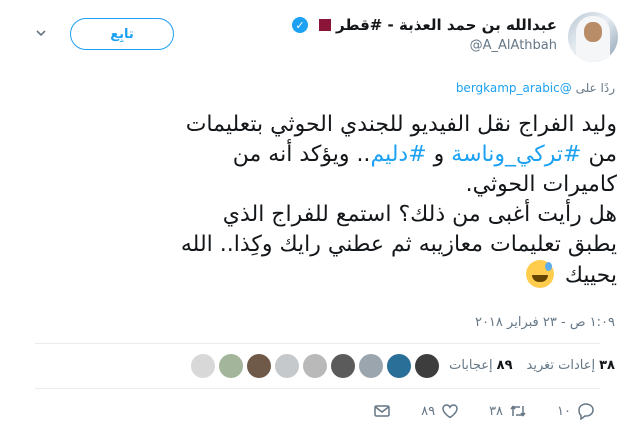  What do you see at coordinates (504, 365) in the screenshot?
I see `likes-count: ٨٩` at bounding box center [504, 365].